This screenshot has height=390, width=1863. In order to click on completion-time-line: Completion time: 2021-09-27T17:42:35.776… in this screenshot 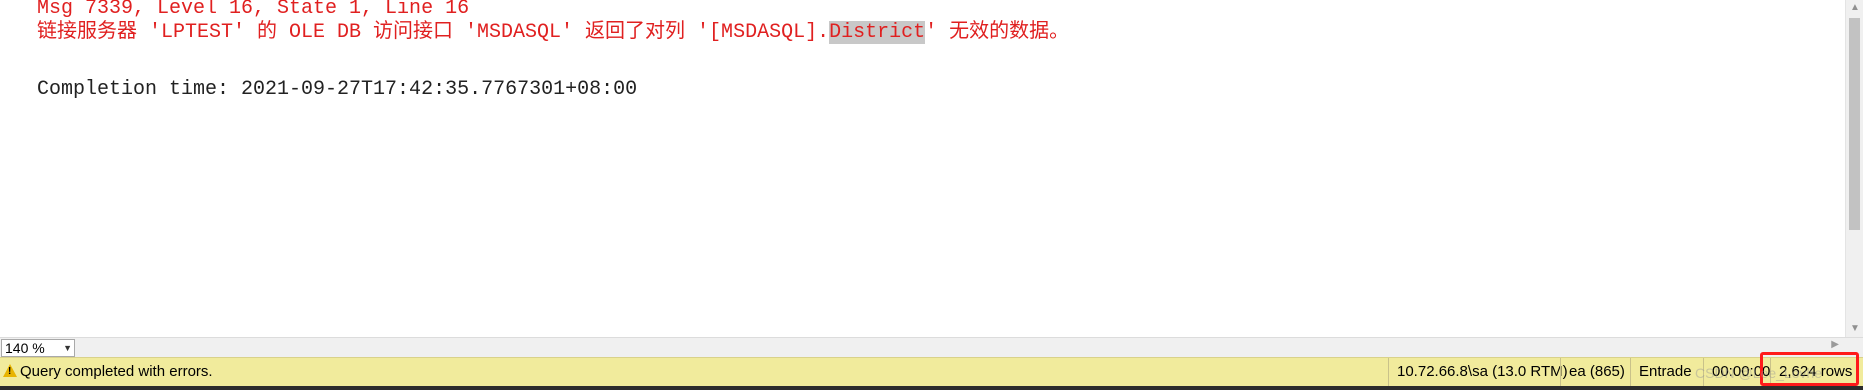, I will do `click(337, 89)`.